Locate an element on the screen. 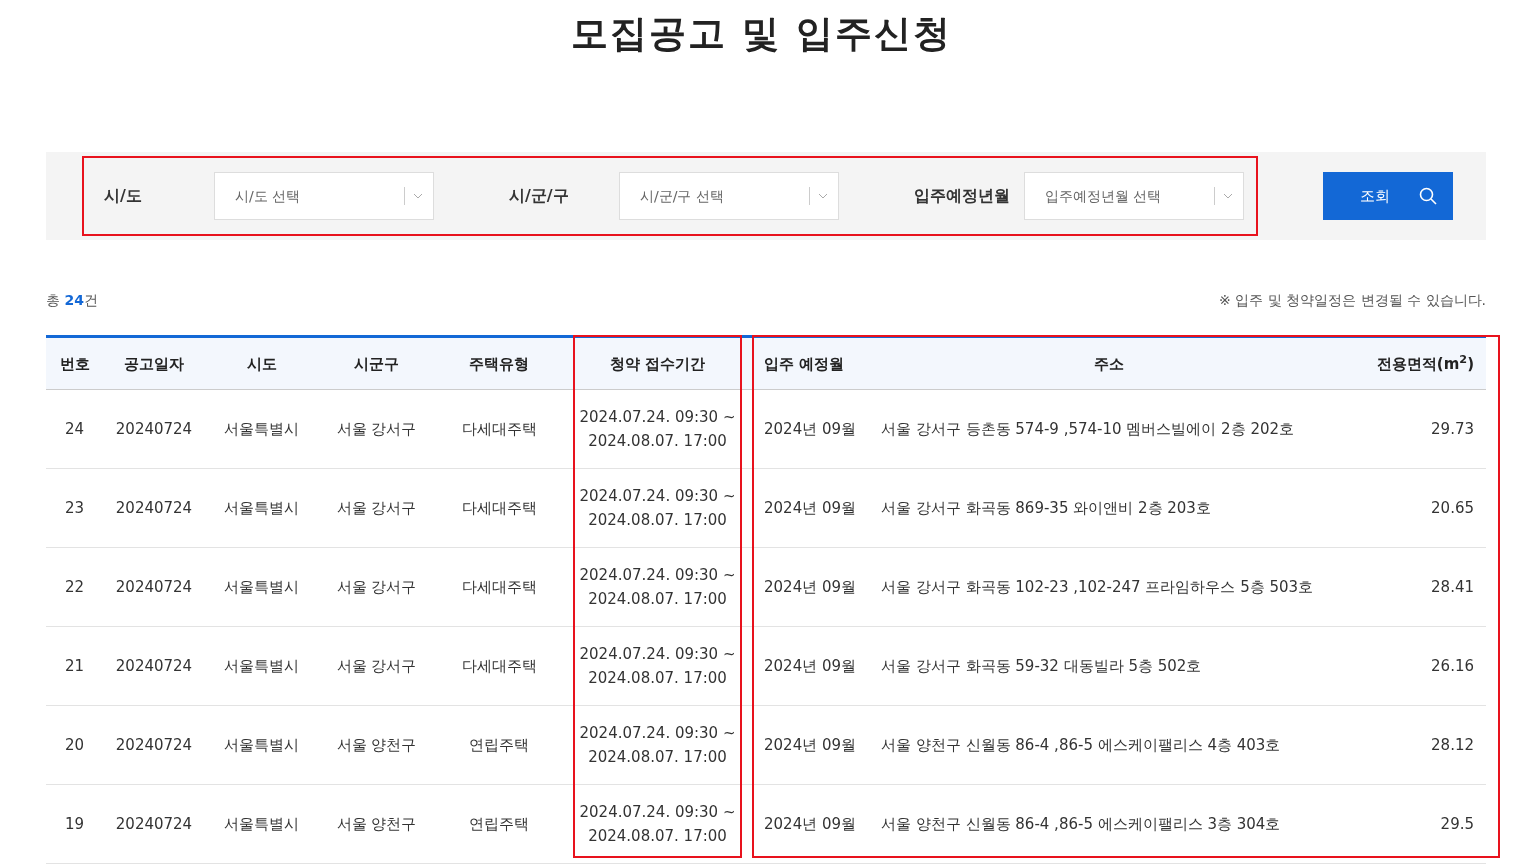 The image size is (1523, 864). table-cell: 28.12 is located at coordinates (1417, 745).